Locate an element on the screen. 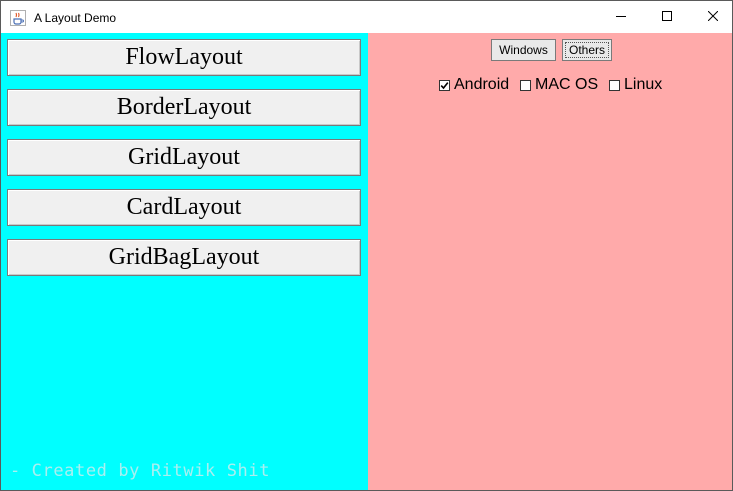  minimize-button is located at coordinates (621, 17).